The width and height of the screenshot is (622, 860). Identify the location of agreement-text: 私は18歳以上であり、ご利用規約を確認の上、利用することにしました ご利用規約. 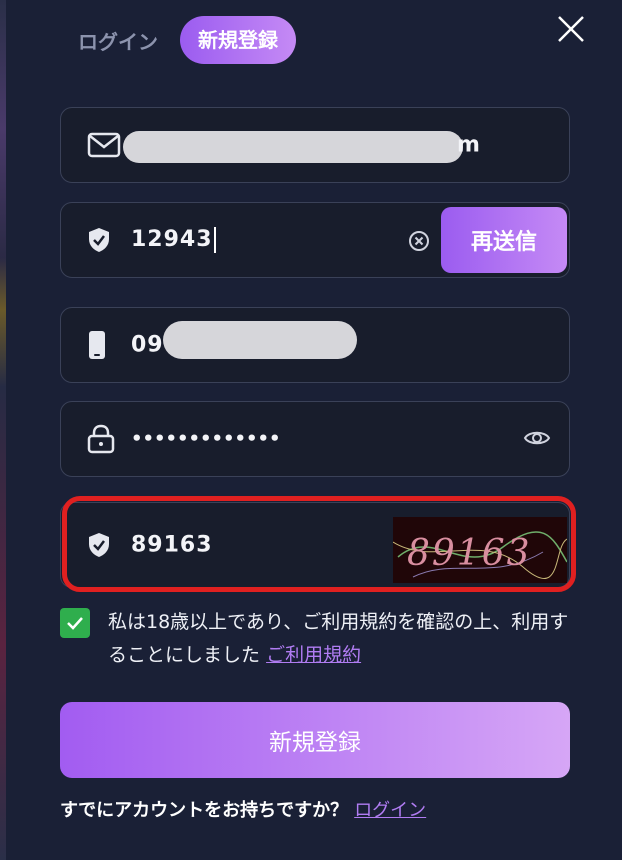
(338, 638).